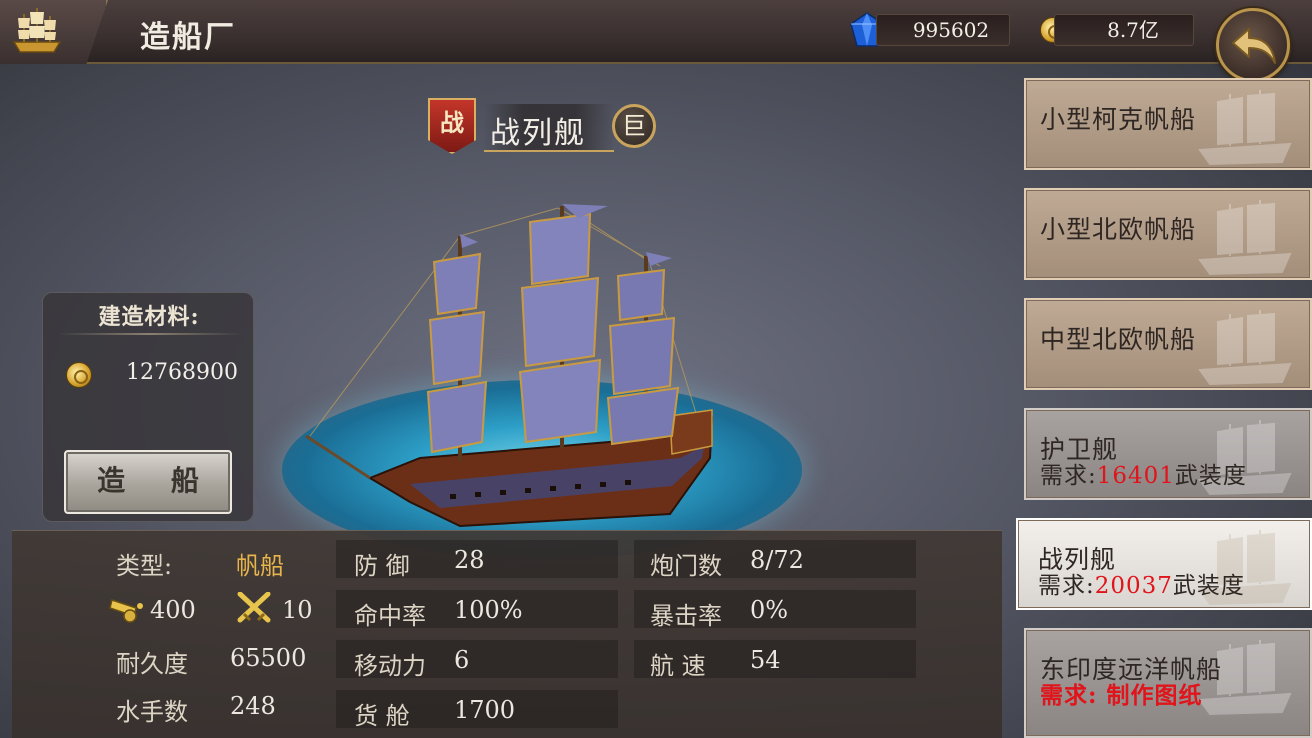 The image size is (1312, 738). Describe the element at coordinates (488, 610) in the screenshot. I see `accuracy-value: 100%` at that location.